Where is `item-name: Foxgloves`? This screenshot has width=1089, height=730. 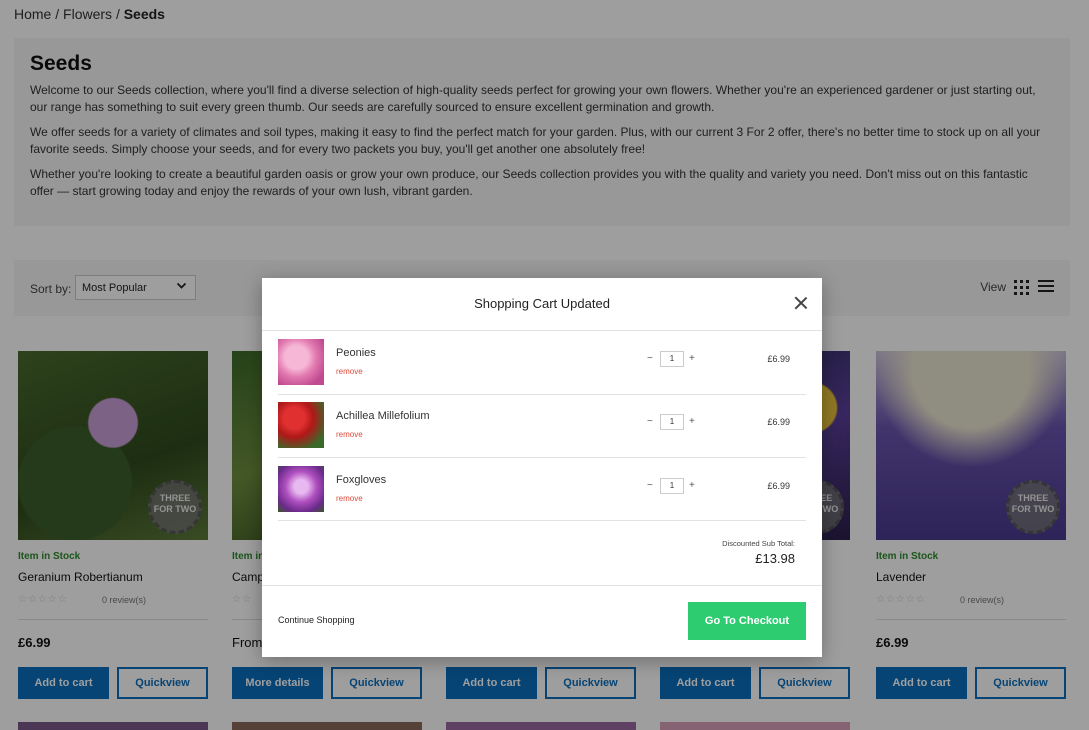
item-name: Foxgloves is located at coordinates (361, 480).